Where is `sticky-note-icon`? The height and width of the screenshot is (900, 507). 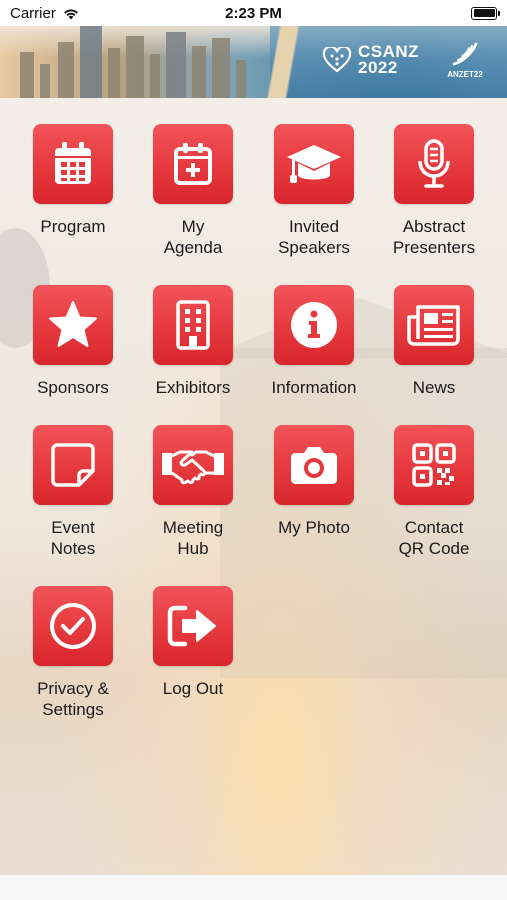
sticky-note-icon is located at coordinates (73, 465).